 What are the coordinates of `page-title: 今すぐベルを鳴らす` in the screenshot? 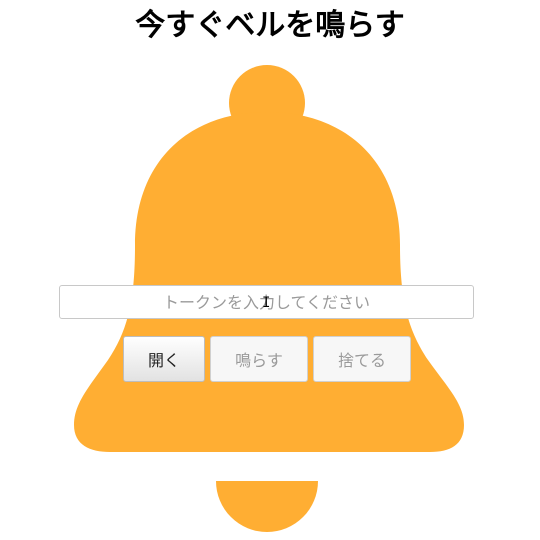 It's located at (270, 25).